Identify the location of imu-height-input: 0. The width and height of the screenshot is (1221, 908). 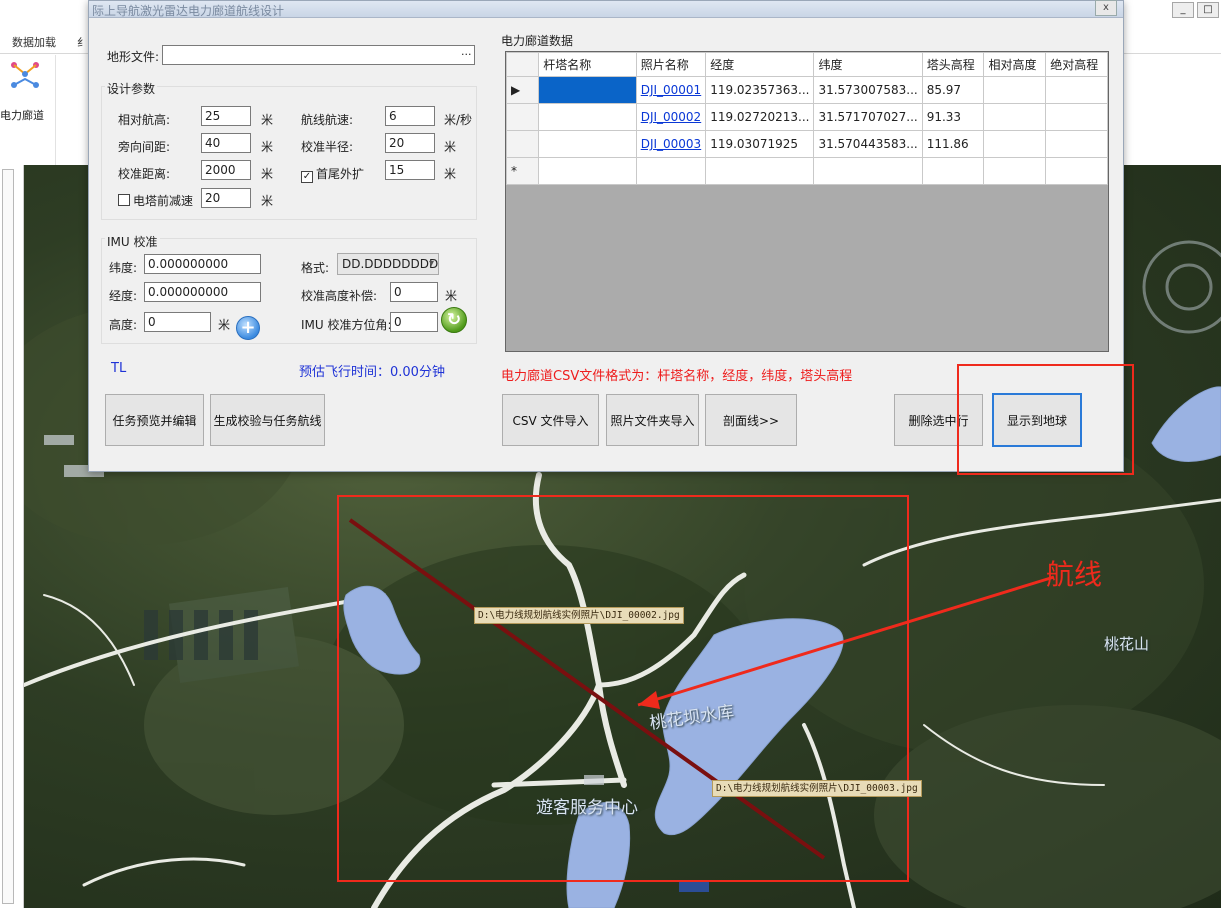
(177, 322).